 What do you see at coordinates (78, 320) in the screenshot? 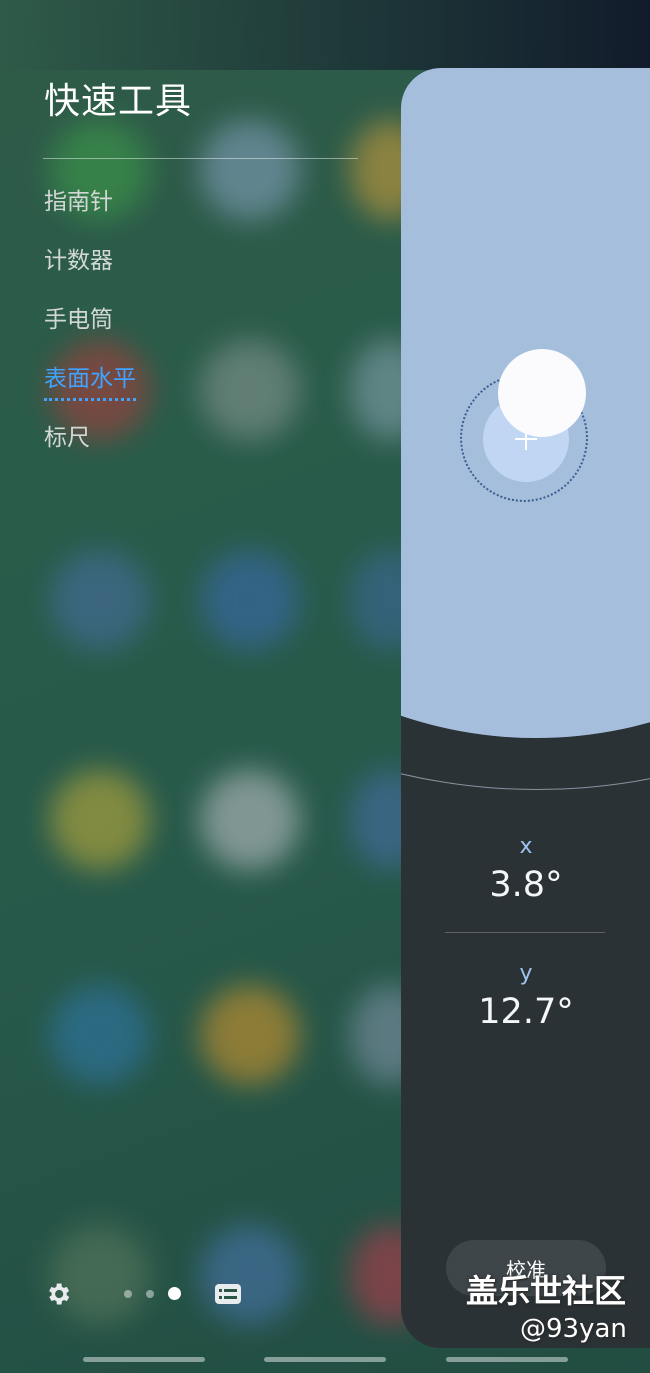
I see `menu-item-label: 手电筒` at bounding box center [78, 320].